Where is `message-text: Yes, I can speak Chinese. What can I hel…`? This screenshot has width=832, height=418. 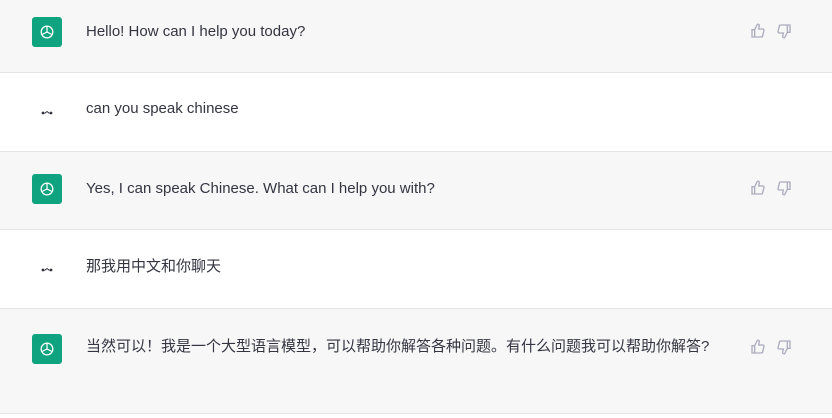 message-text: Yes, I can speak Chinese. What can I hel… is located at coordinates (260, 188).